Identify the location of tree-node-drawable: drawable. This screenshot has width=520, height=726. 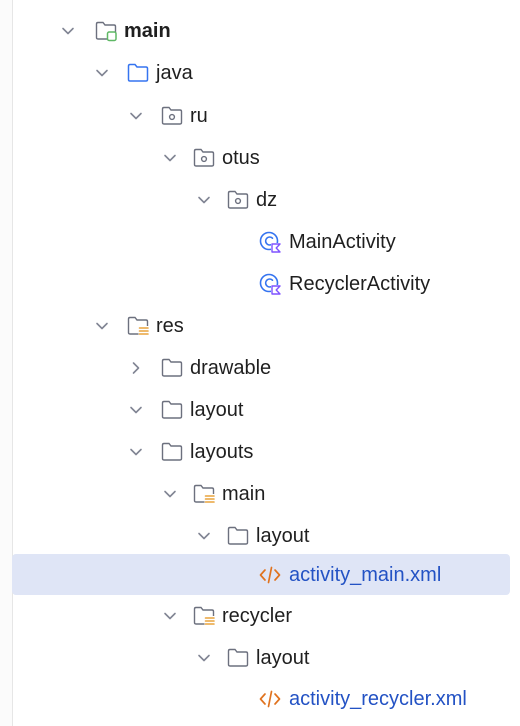
(260, 368).